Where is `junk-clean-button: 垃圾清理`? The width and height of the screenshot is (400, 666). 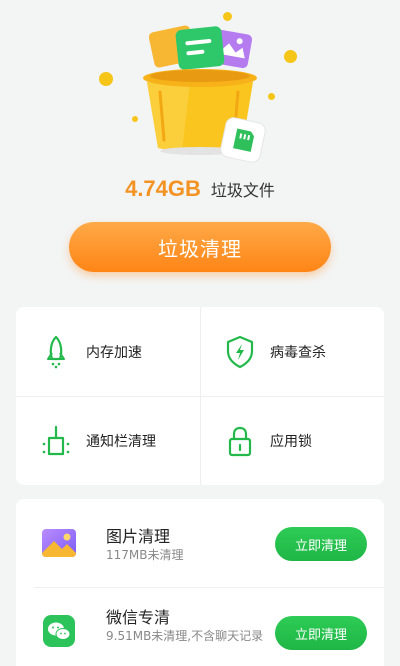 junk-clean-button: 垃圾清理 is located at coordinates (200, 247).